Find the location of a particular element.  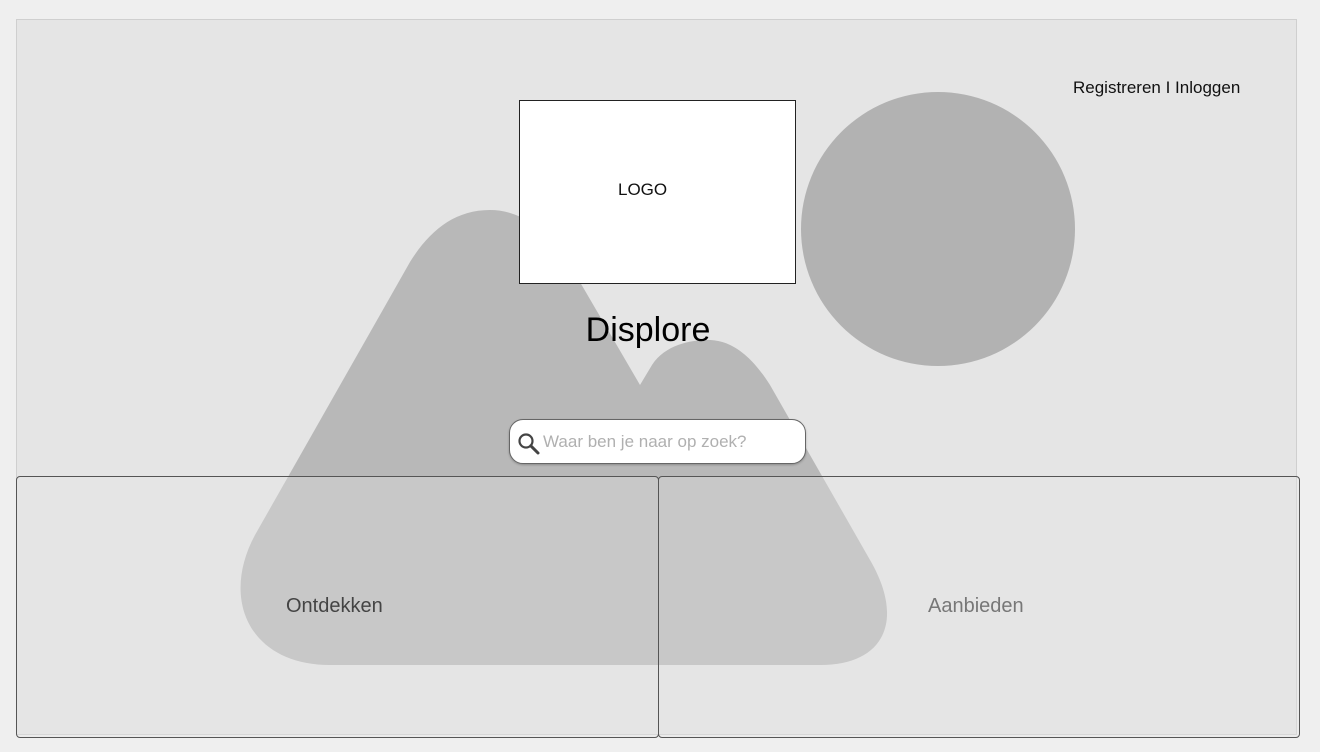

logo: LOGO is located at coordinates (657, 192).